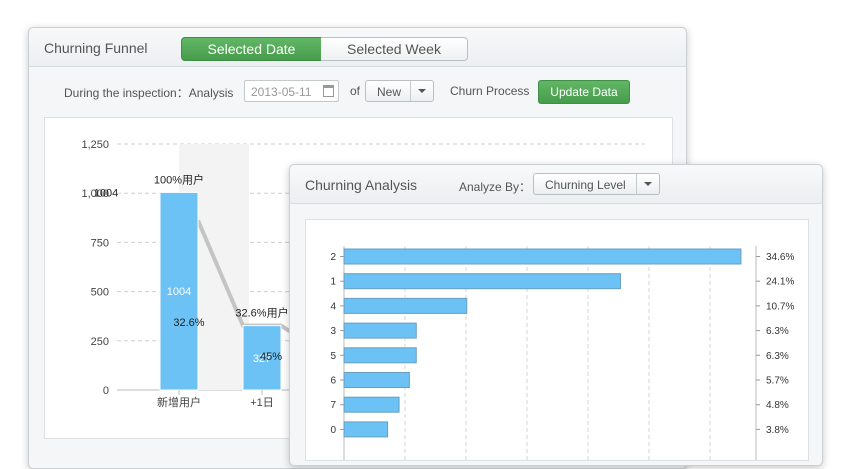 This screenshot has height=469, width=850. What do you see at coordinates (333, 405) in the screenshot?
I see `category-label: 7` at bounding box center [333, 405].